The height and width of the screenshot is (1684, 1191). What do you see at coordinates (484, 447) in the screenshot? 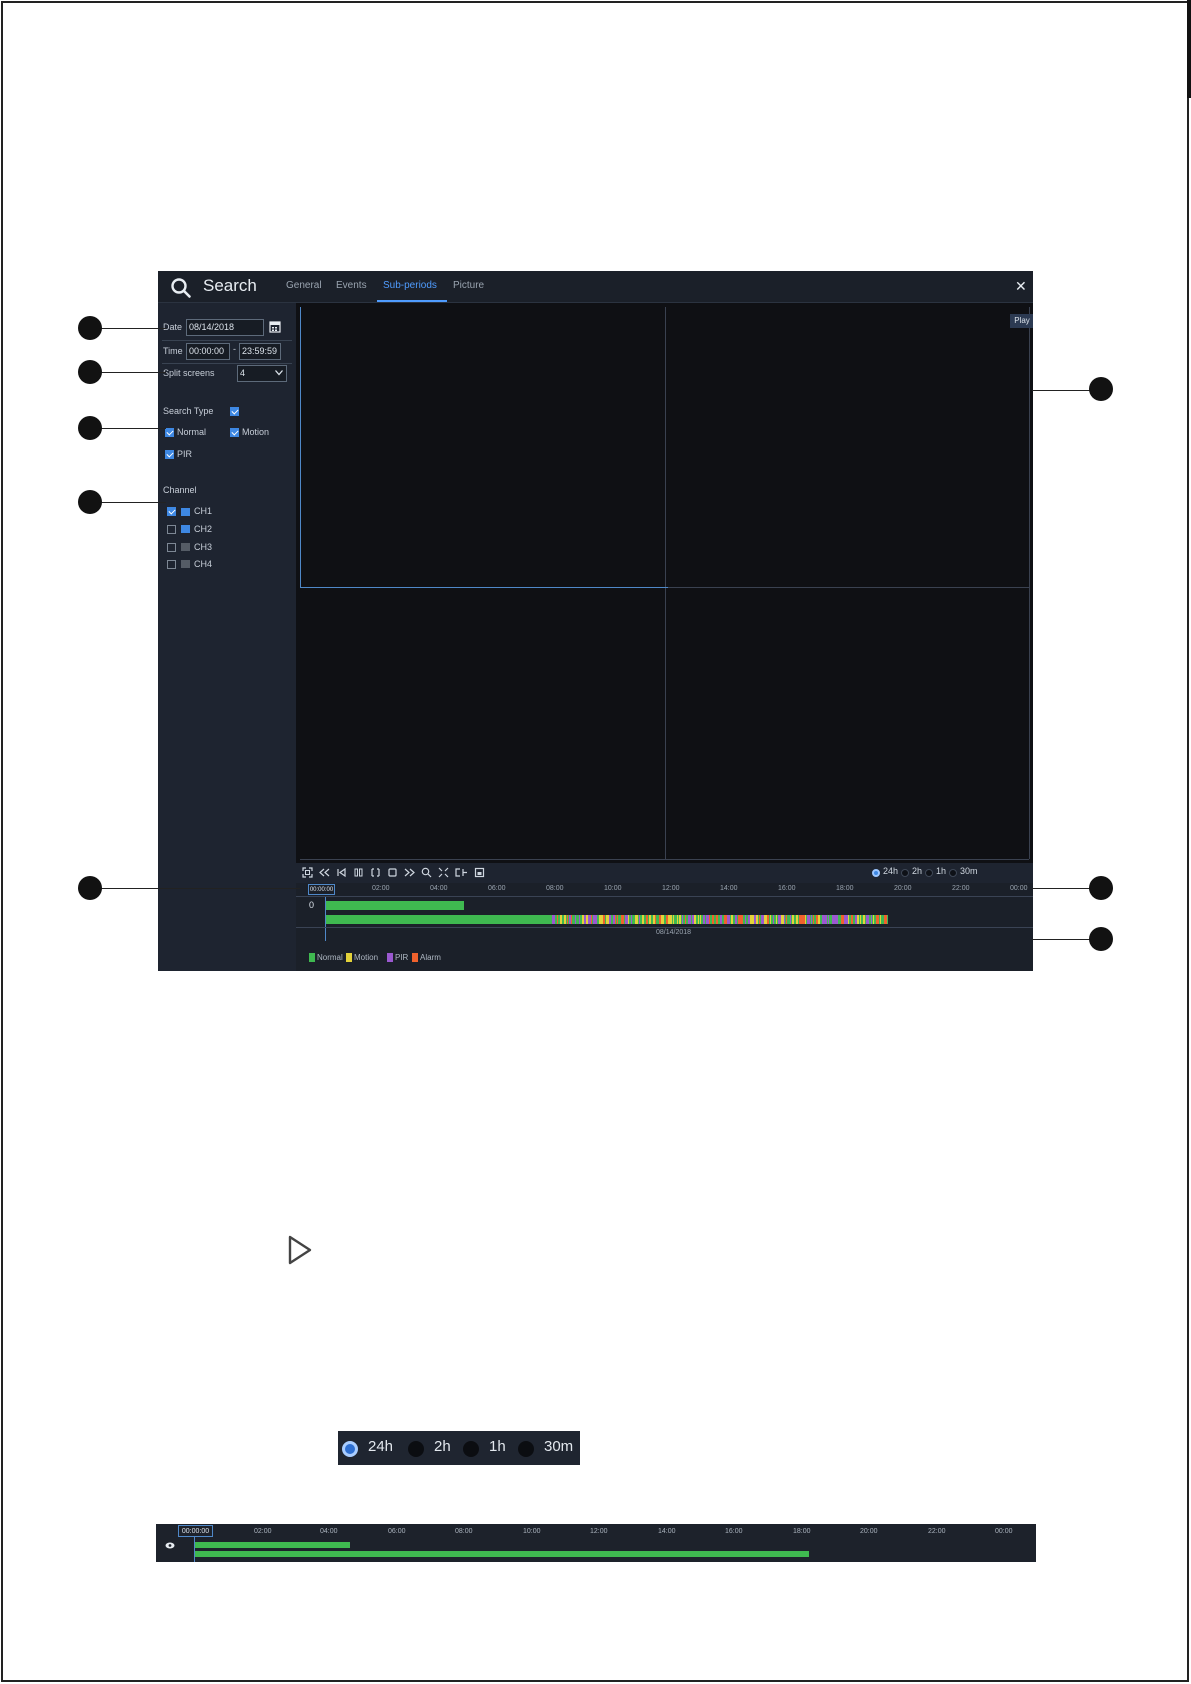
I see `selected-channel-frame` at bounding box center [484, 447].